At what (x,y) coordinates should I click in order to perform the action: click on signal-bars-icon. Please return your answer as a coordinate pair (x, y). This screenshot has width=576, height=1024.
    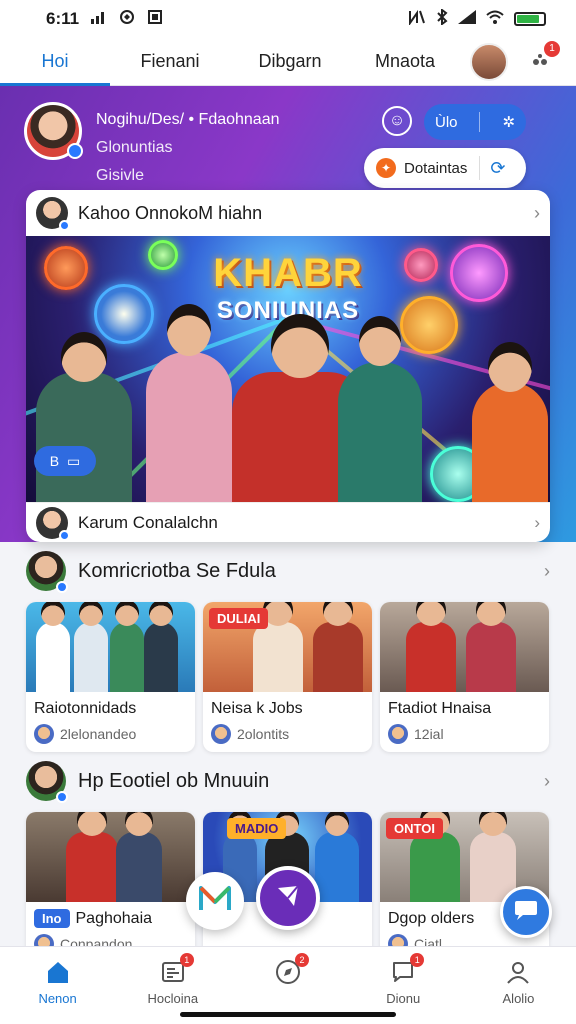
    Looking at the image, I should click on (99, 19).